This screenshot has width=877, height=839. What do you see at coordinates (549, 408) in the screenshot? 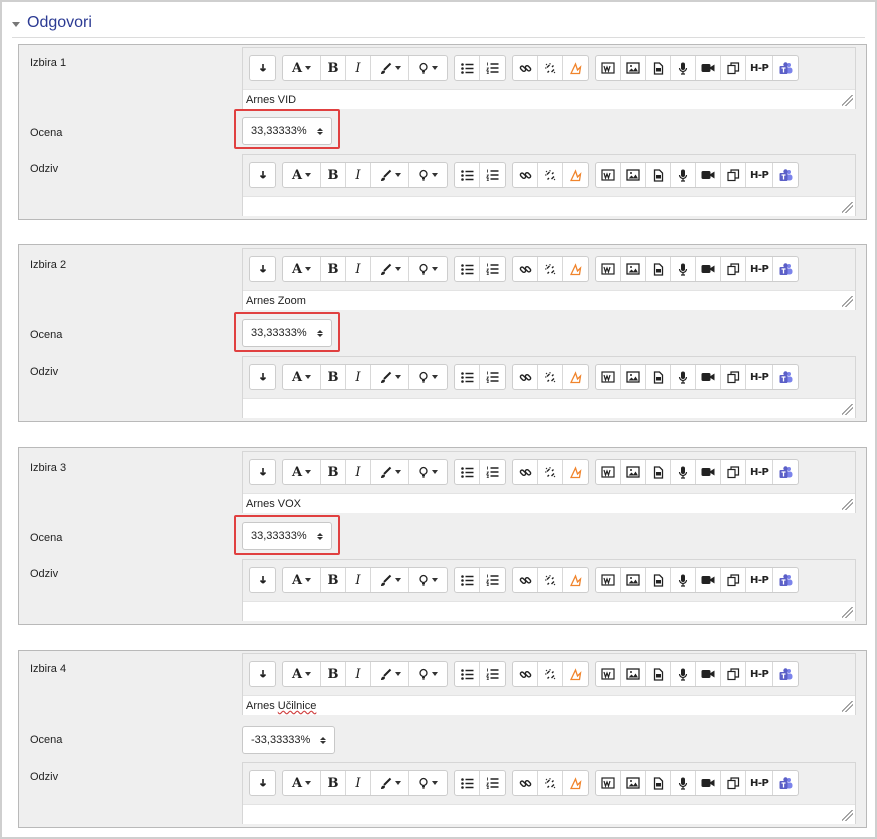
I see `feedback-text-area` at bounding box center [549, 408].